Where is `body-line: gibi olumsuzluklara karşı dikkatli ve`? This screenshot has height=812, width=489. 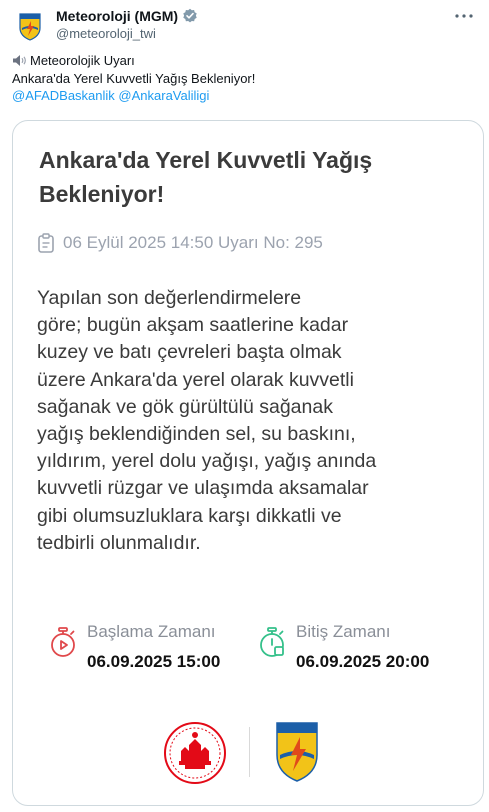
body-line: gibi olumsuzluklara karşı dikkatli ve is located at coordinates (189, 515).